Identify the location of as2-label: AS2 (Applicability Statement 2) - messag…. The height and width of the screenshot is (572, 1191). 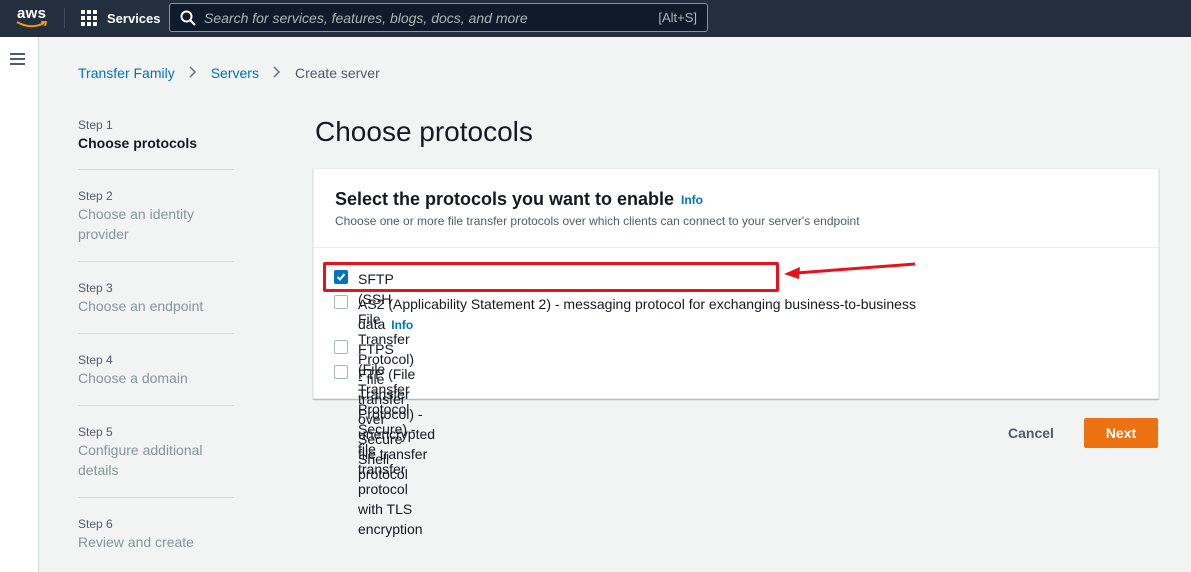
(658, 314).